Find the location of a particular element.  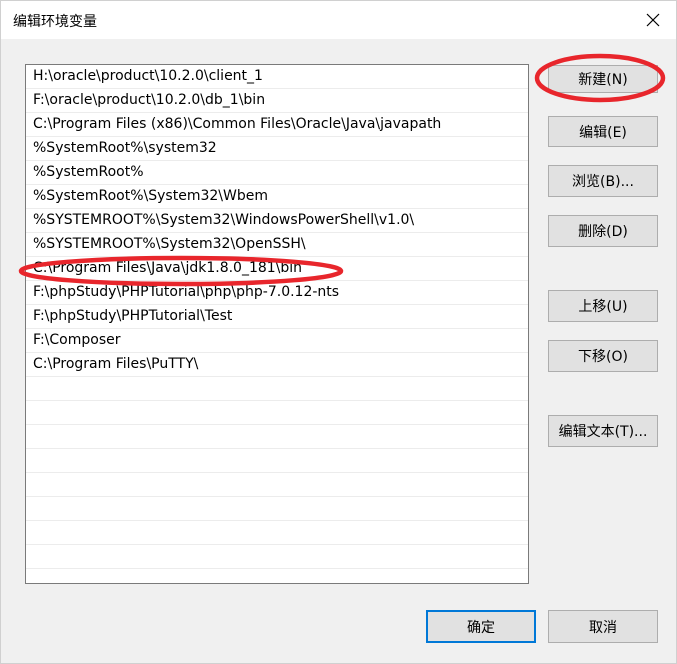

path-list-item-text: F:\phpStudy\PHPTutorial\Test is located at coordinates (133, 316).